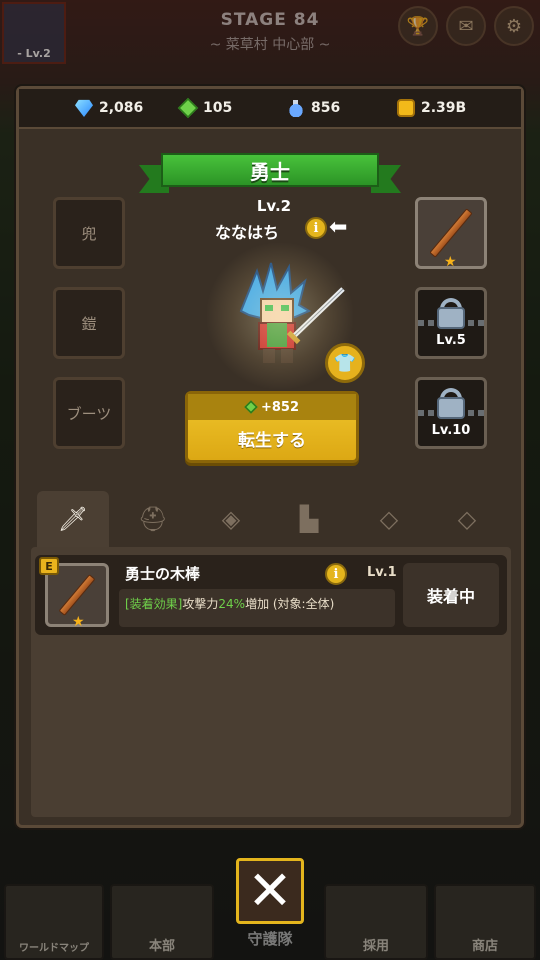 The width and height of the screenshot is (540, 960). I want to click on reincarnate-cost: +852, so click(272, 407).